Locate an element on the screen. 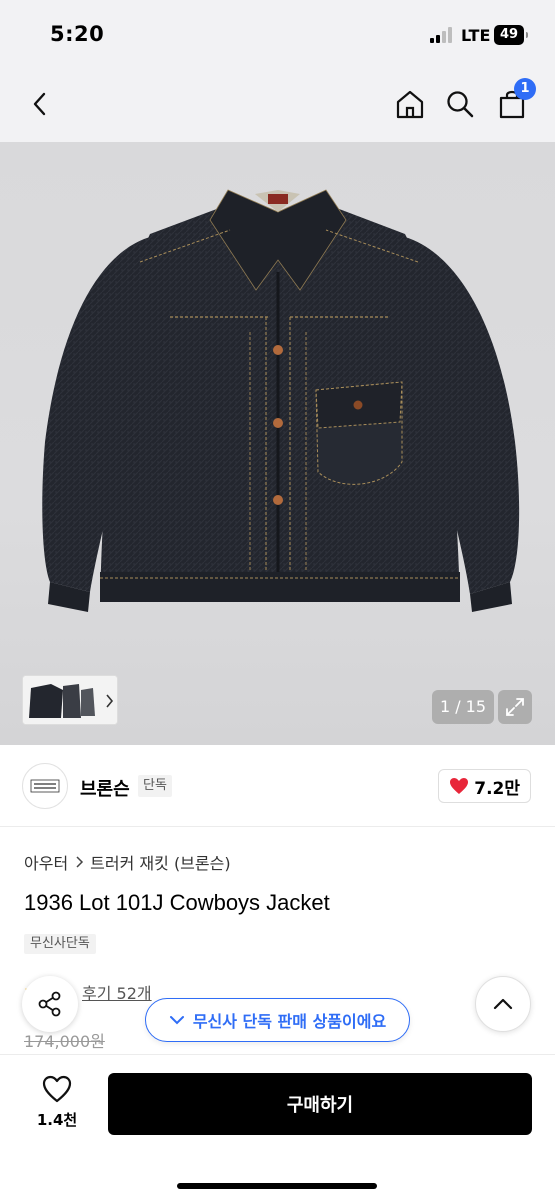 The width and height of the screenshot is (555, 1200). image-counter: 1 / 15 is located at coordinates (463, 707).